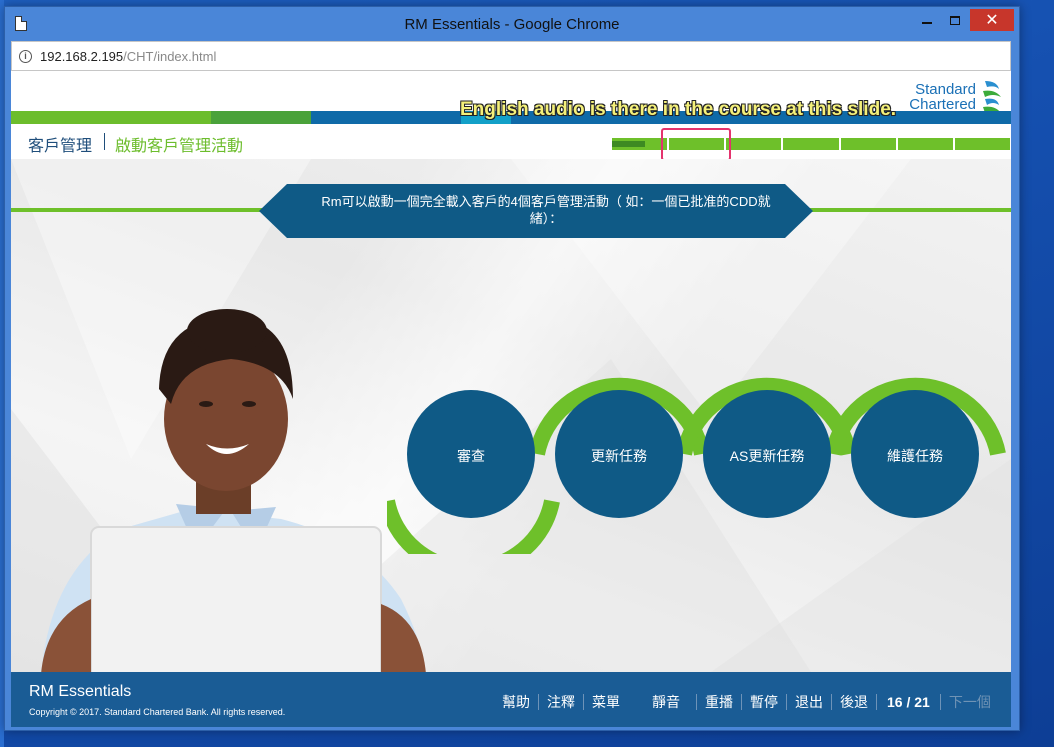 The image size is (1054, 747). I want to click on url-path: /CHT/index.html, so click(170, 56).